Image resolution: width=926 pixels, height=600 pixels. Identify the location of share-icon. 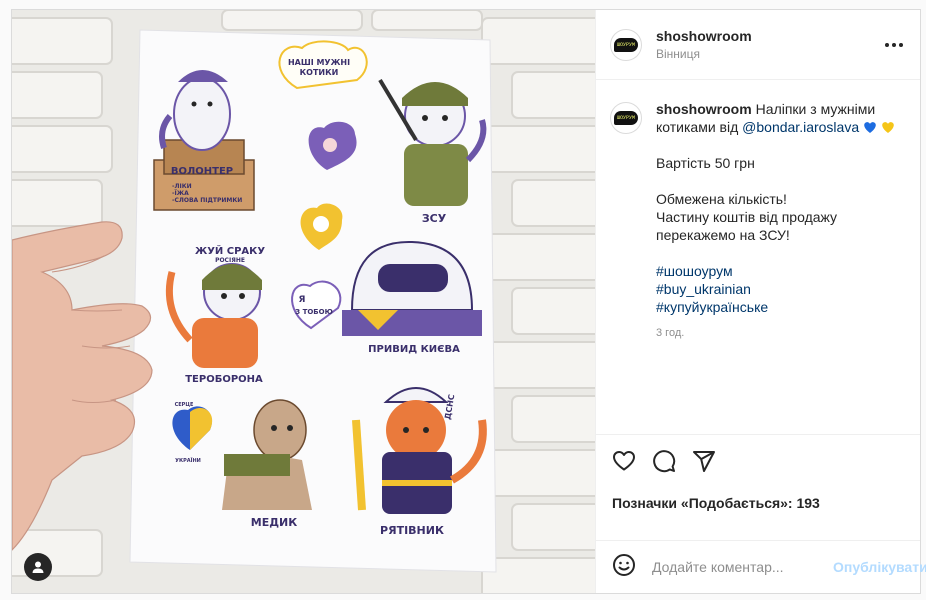
(704, 461).